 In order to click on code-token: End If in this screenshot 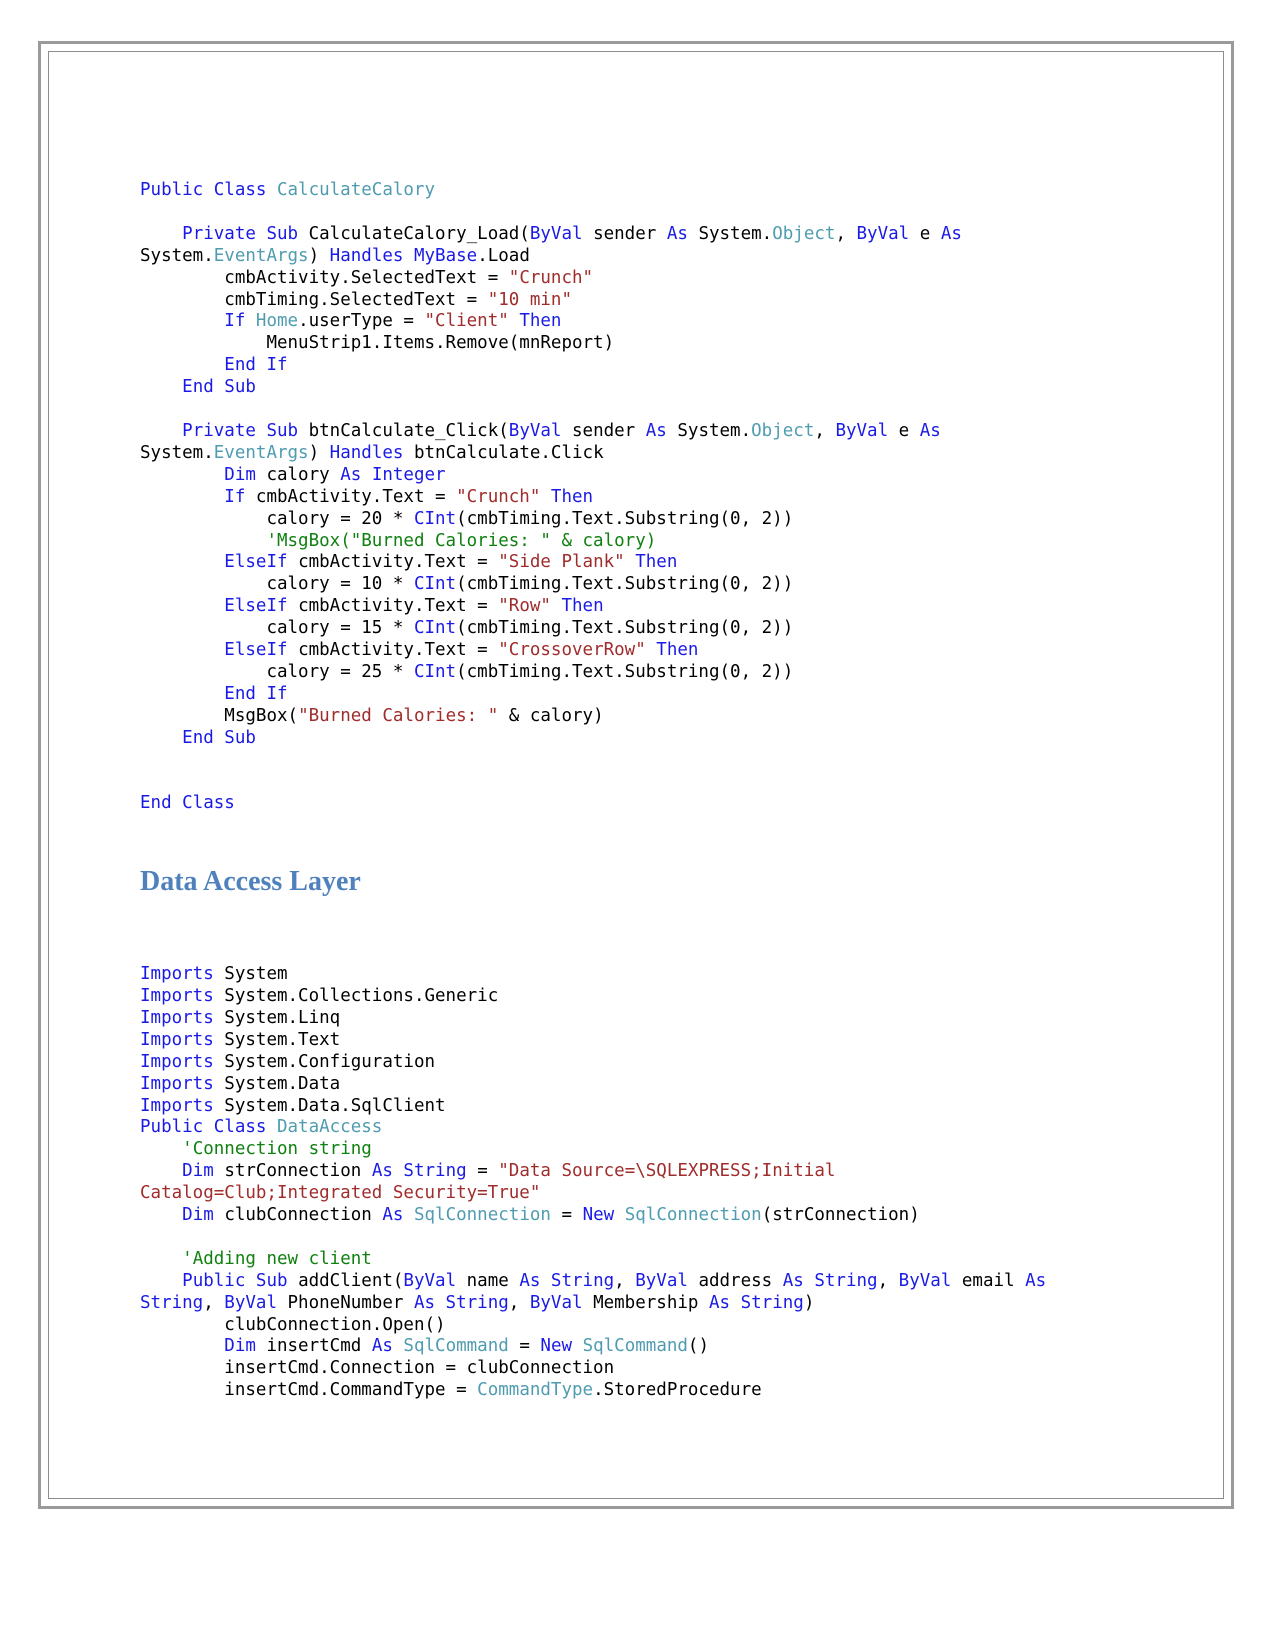, I will do `click(256, 693)`.